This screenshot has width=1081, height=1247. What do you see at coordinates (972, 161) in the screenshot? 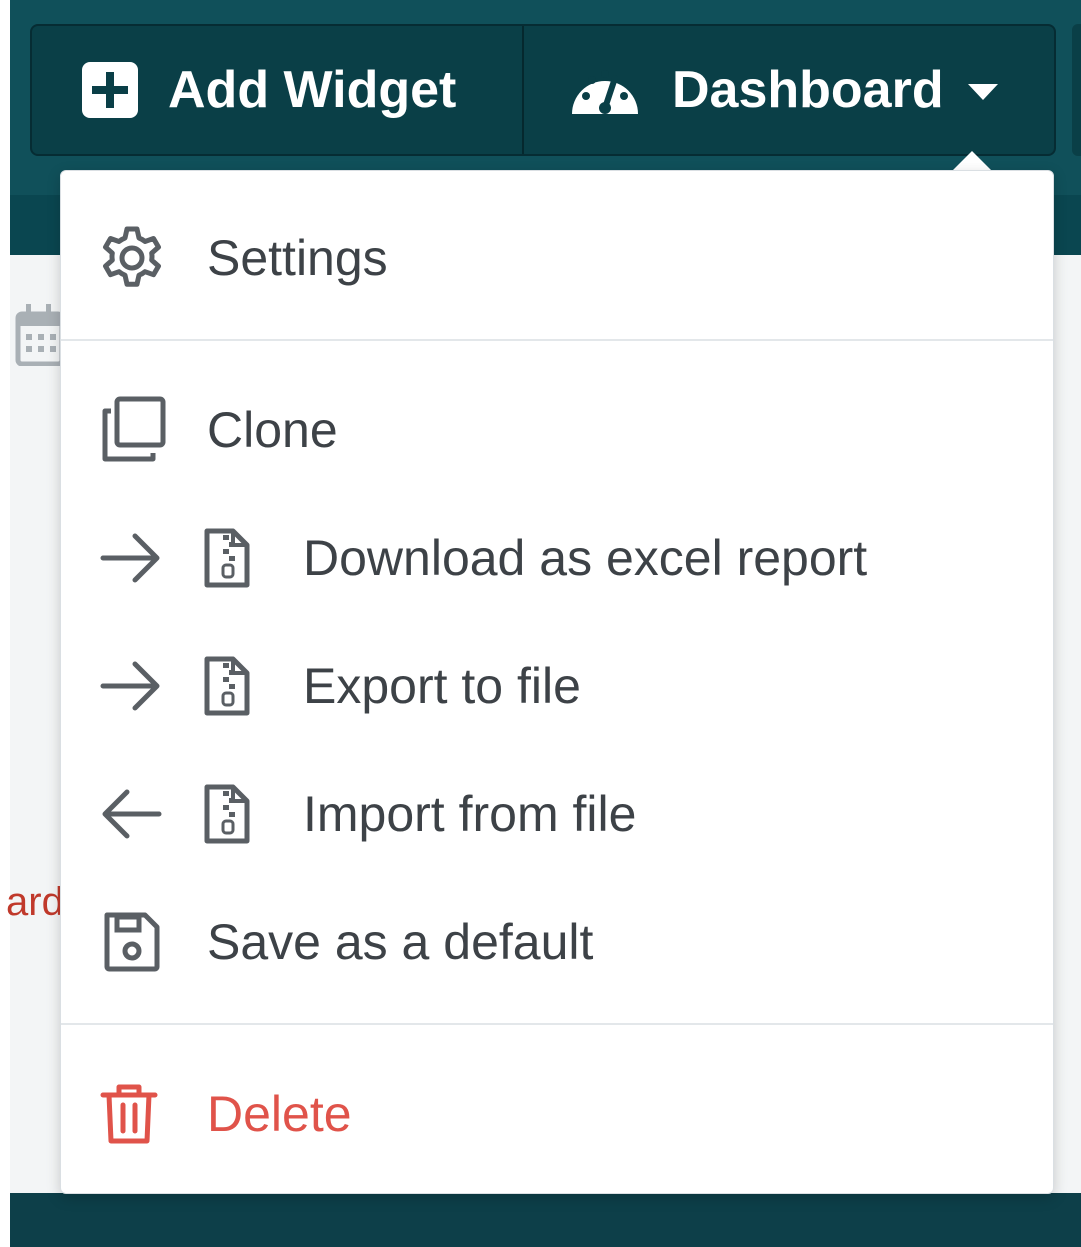
I see `dropdown-pointer` at bounding box center [972, 161].